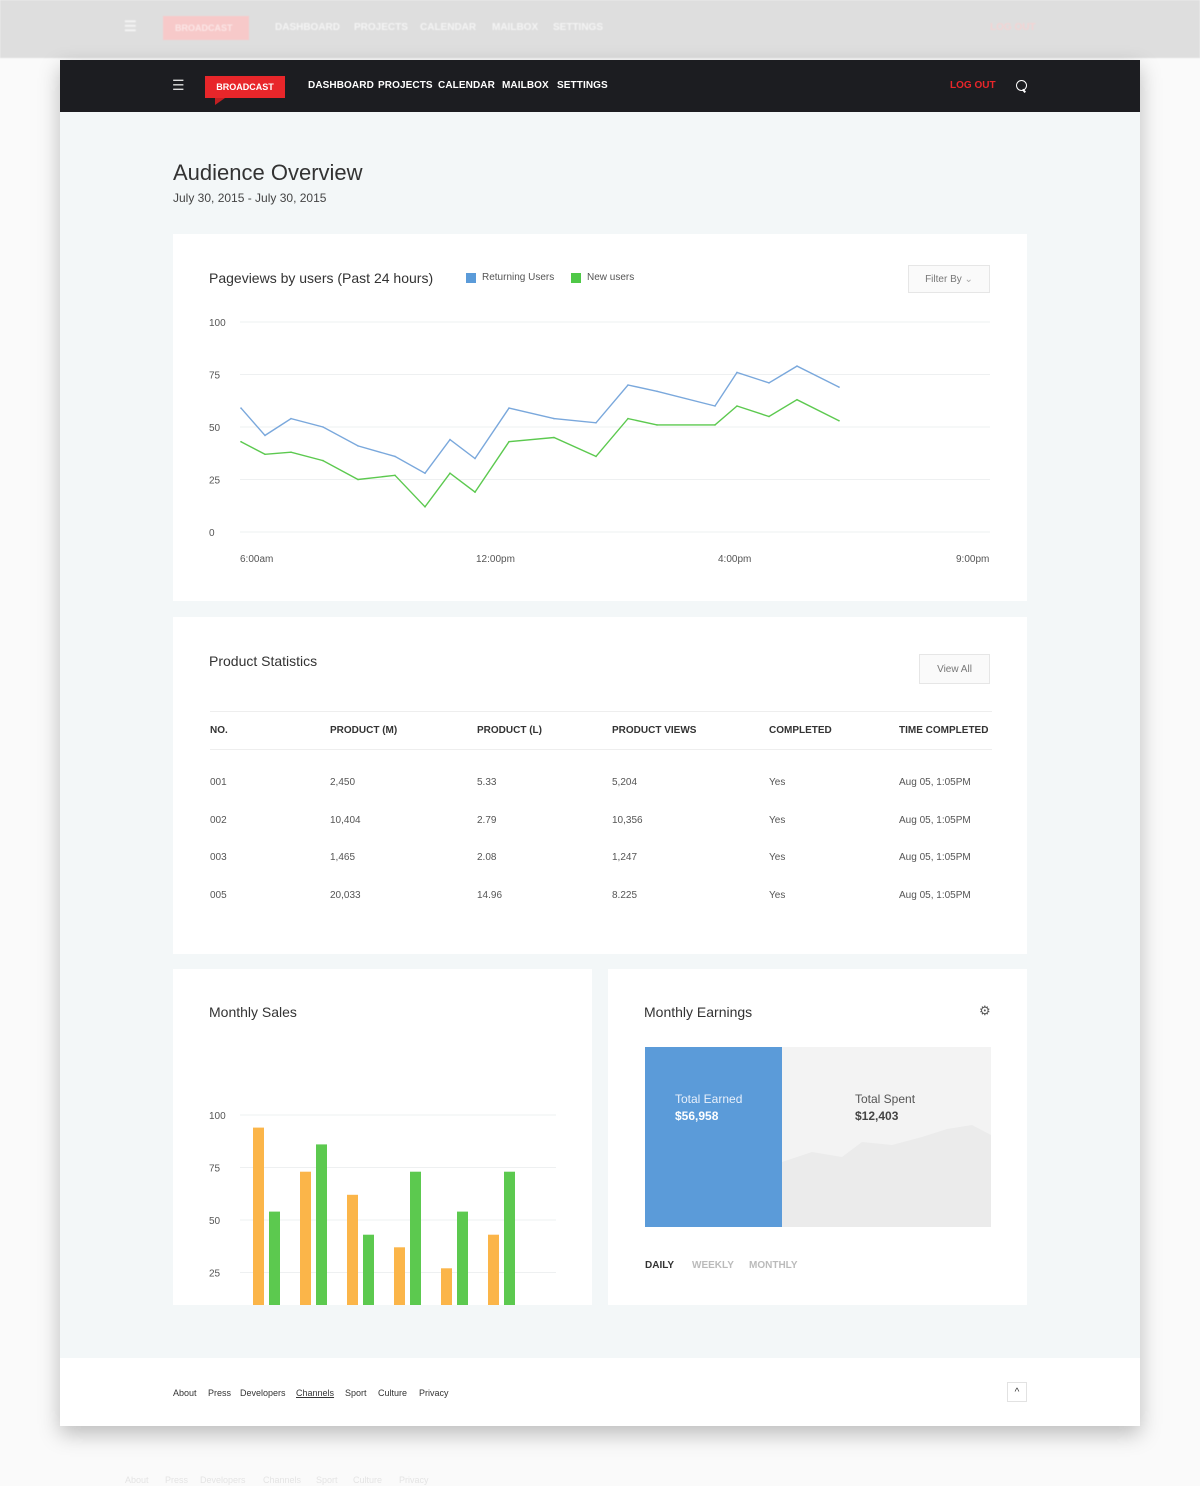 This screenshot has width=1200, height=1486. What do you see at coordinates (1013, 27) in the screenshot?
I see `ghost-logout: LOG OUT` at bounding box center [1013, 27].